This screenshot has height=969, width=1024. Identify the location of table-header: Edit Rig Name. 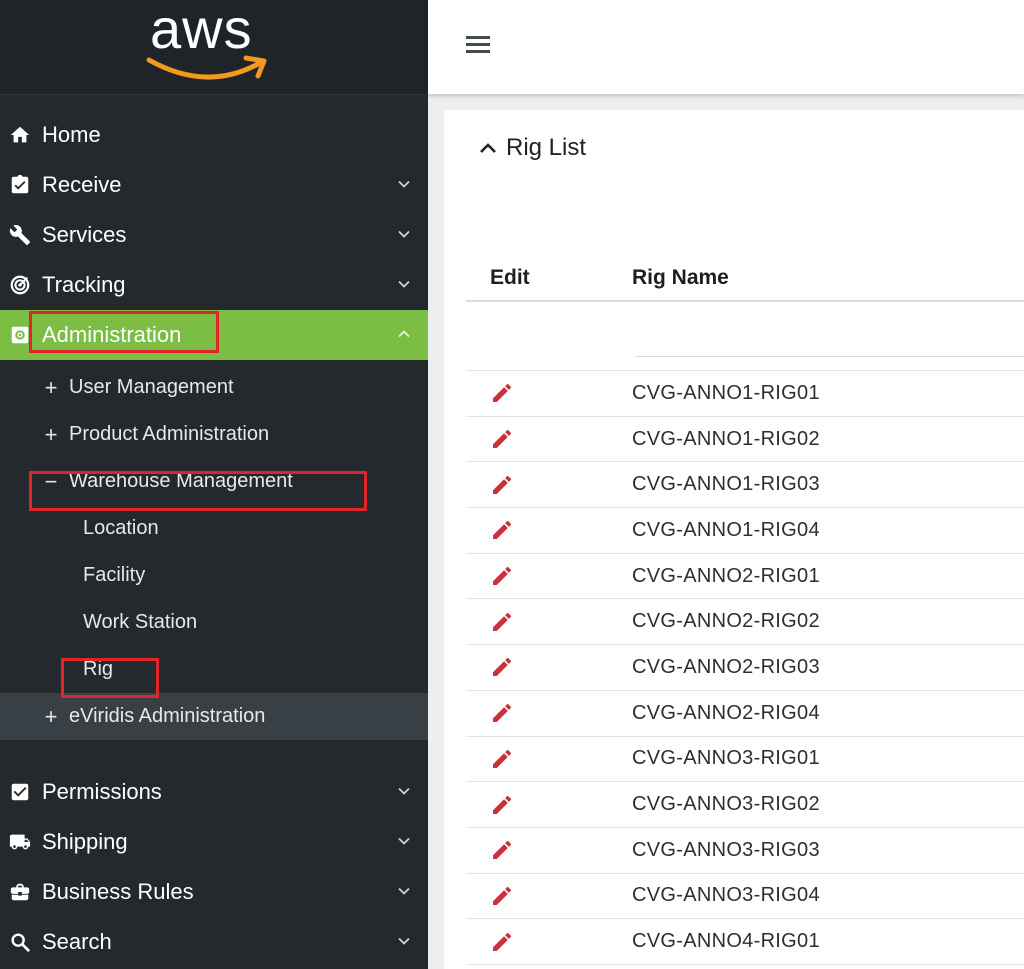
(745, 278).